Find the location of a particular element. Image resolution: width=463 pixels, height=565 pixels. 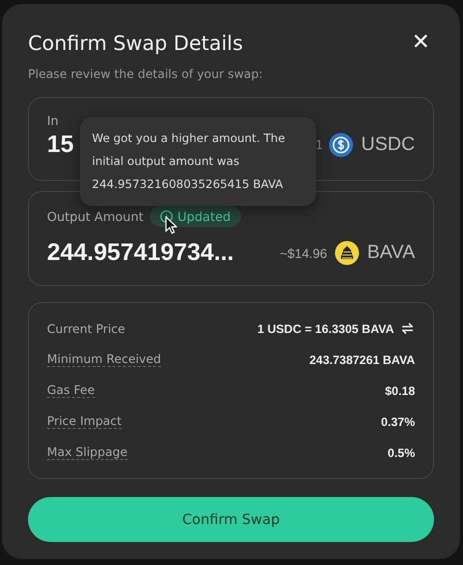

usd-value: ~$14.96 is located at coordinates (304, 253).